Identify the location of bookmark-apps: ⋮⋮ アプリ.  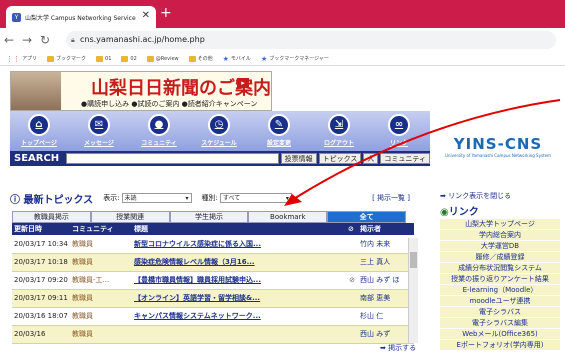
(21, 59).